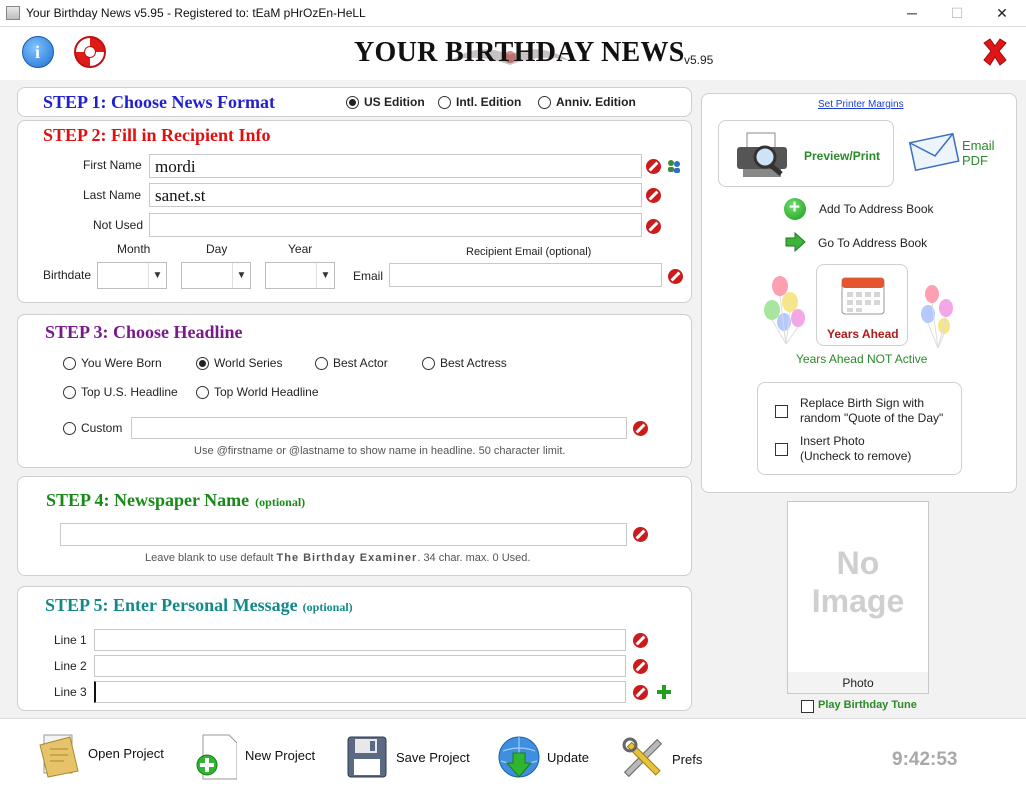  What do you see at coordinates (428, 363) in the screenshot?
I see `radio-best-actress-dot` at bounding box center [428, 363].